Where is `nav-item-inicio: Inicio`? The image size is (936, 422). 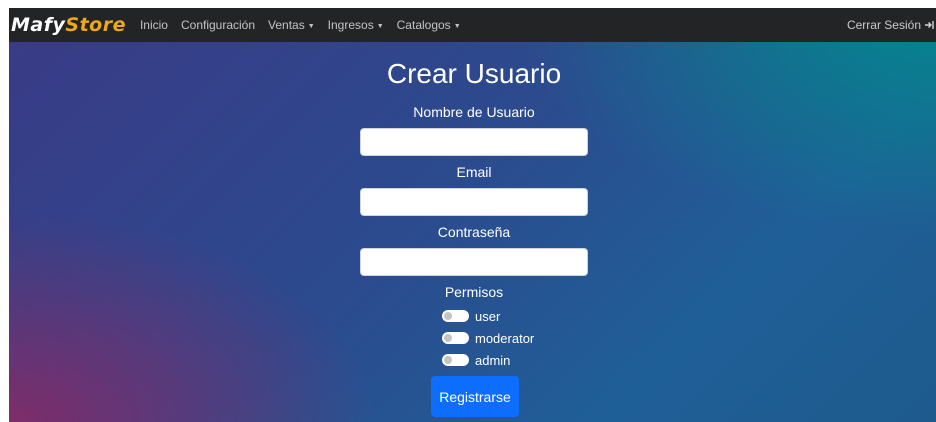 nav-item-inicio: Inicio is located at coordinates (154, 25).